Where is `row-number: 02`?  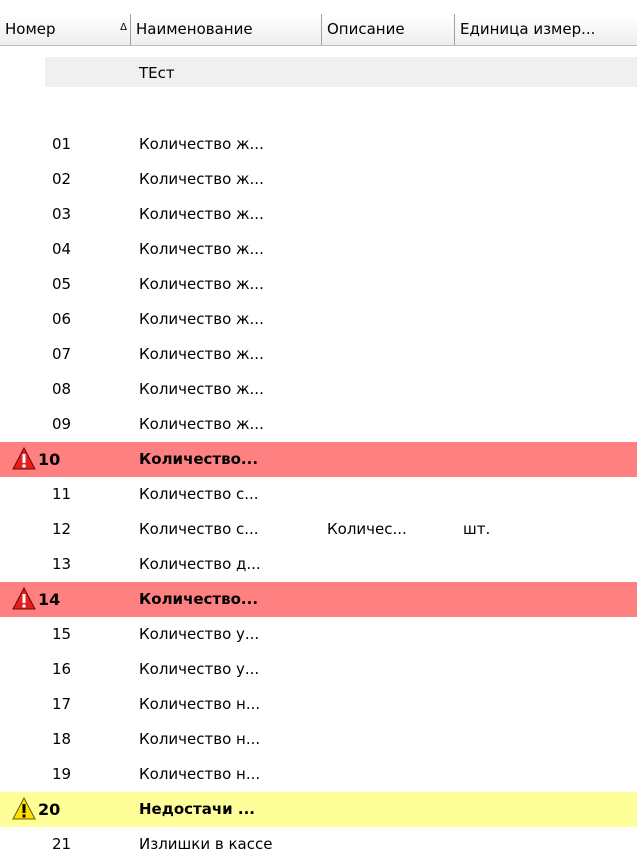
row-number: 02 is located at coordinates (62, 179).